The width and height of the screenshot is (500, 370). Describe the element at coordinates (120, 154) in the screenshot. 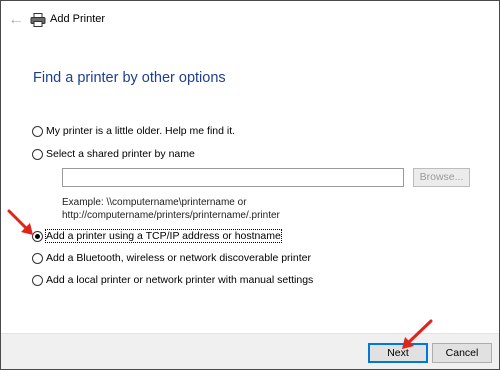

I see `option-label: Select a shared printer by name` at that location.